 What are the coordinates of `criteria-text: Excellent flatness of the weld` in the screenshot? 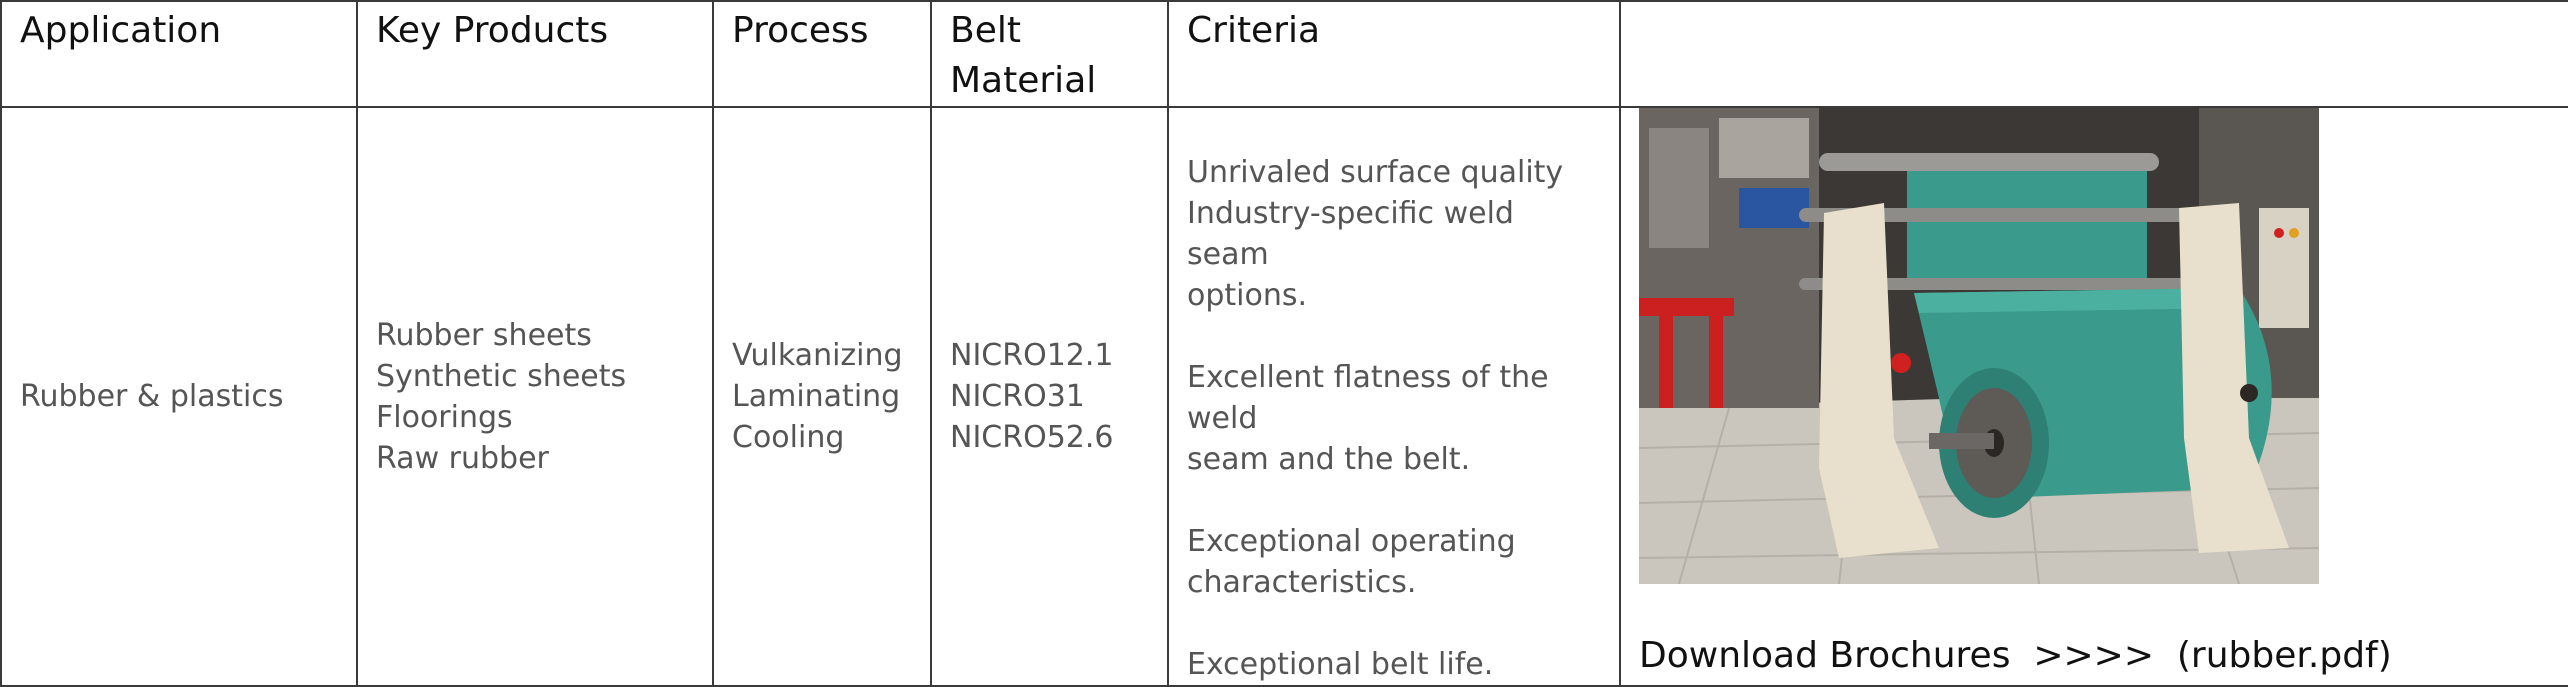 It's located at (1368, 398).